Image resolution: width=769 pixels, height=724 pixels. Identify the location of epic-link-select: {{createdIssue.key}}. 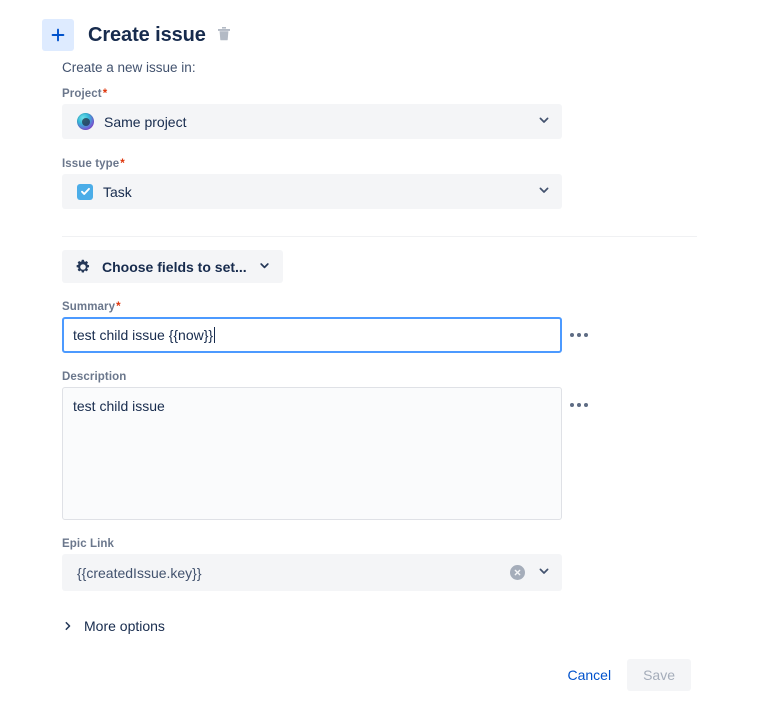
(312, 572).